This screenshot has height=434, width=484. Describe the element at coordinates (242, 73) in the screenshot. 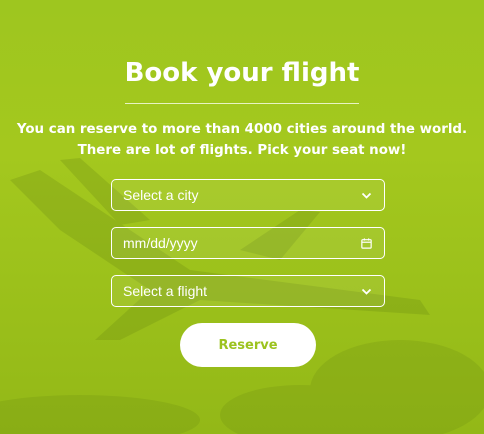

I see `page-title: Book your flight` at that location.